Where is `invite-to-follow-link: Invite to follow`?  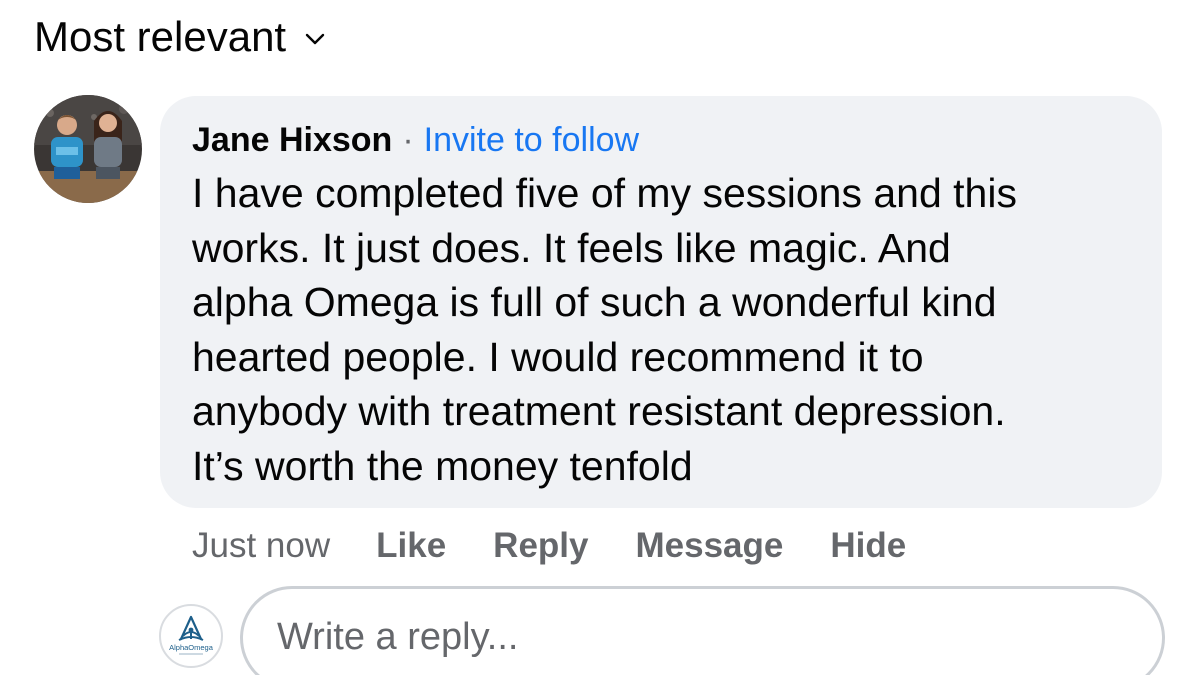
invite-to-follow-link: Invite to follow is located at coordinates (531, 140).